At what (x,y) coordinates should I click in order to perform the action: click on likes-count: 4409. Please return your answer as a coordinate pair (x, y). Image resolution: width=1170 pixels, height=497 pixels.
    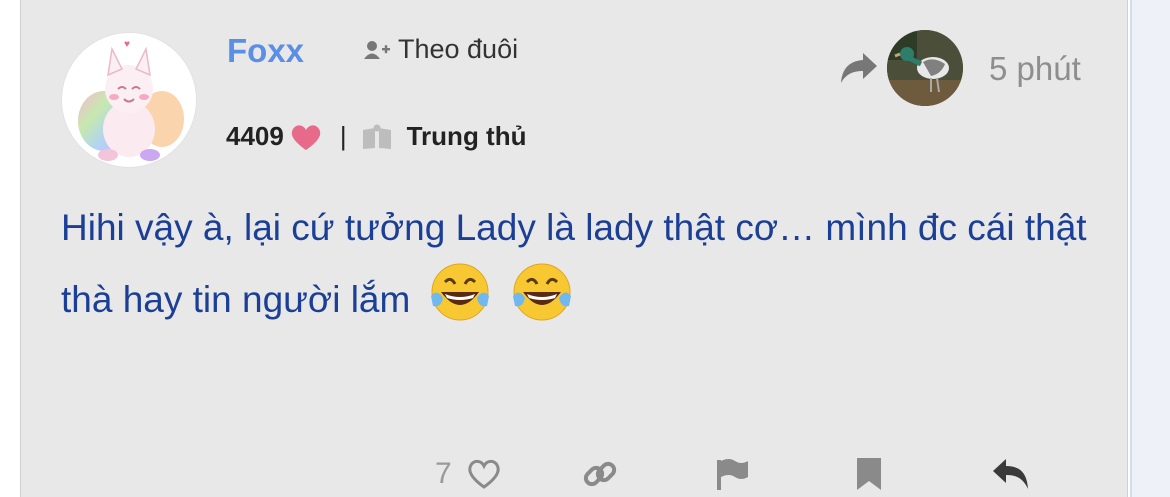
    Looking at the image, I should click on (255, 136).